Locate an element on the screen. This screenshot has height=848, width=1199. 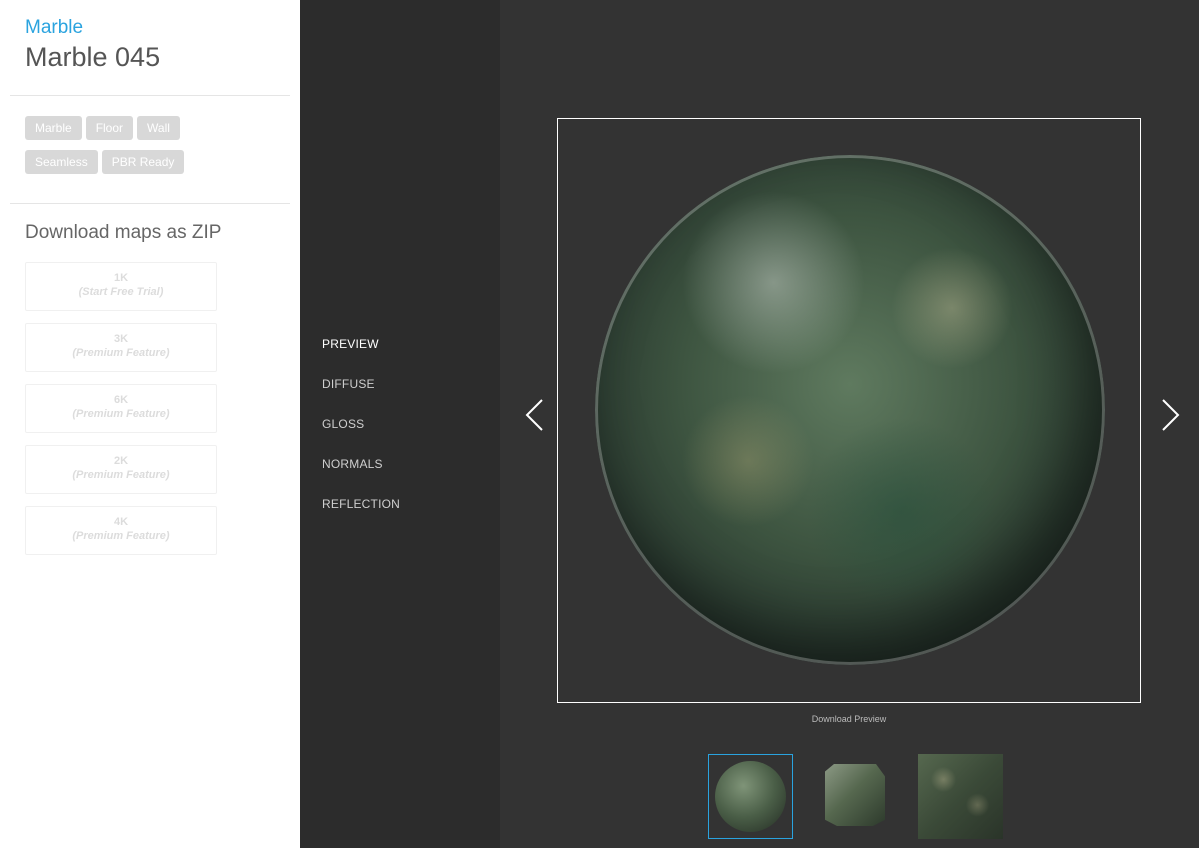
download-4k-button: 4K (Premium Feature) is located at coordinates (121, 530).